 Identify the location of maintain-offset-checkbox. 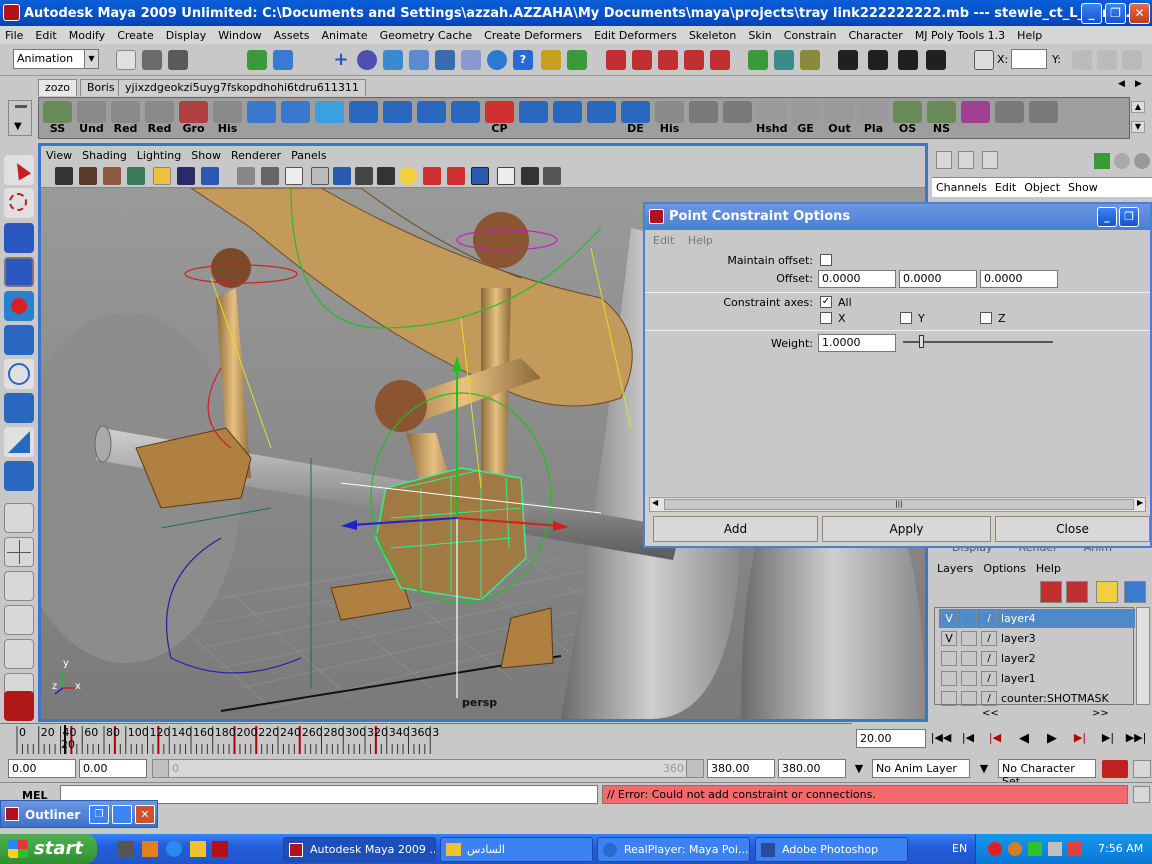
(826, 260).